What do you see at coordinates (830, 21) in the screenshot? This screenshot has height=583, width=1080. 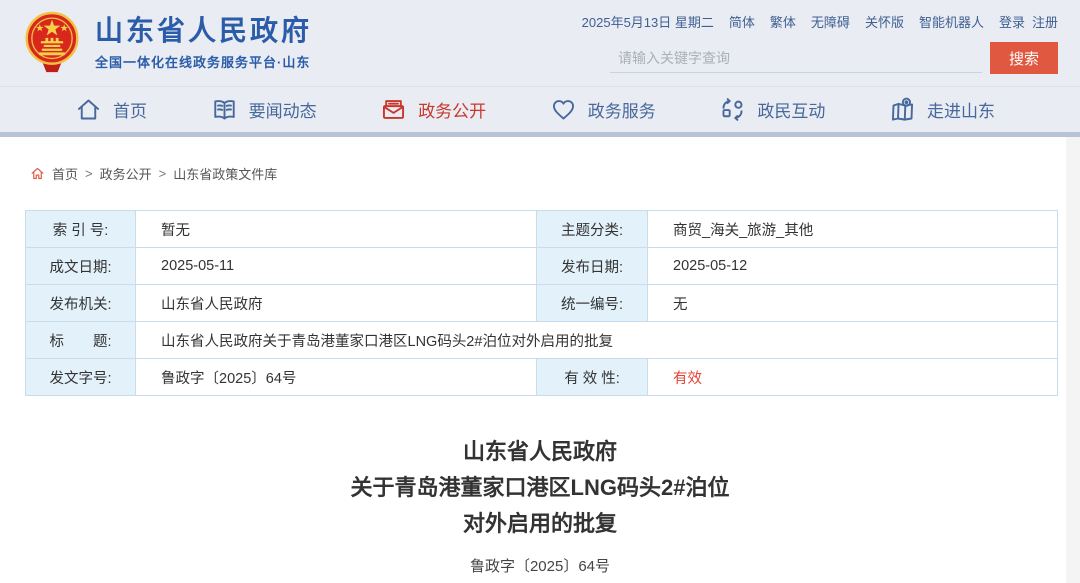 I see `link-accessibility: 无障碍` at bounding box center [830, 21].